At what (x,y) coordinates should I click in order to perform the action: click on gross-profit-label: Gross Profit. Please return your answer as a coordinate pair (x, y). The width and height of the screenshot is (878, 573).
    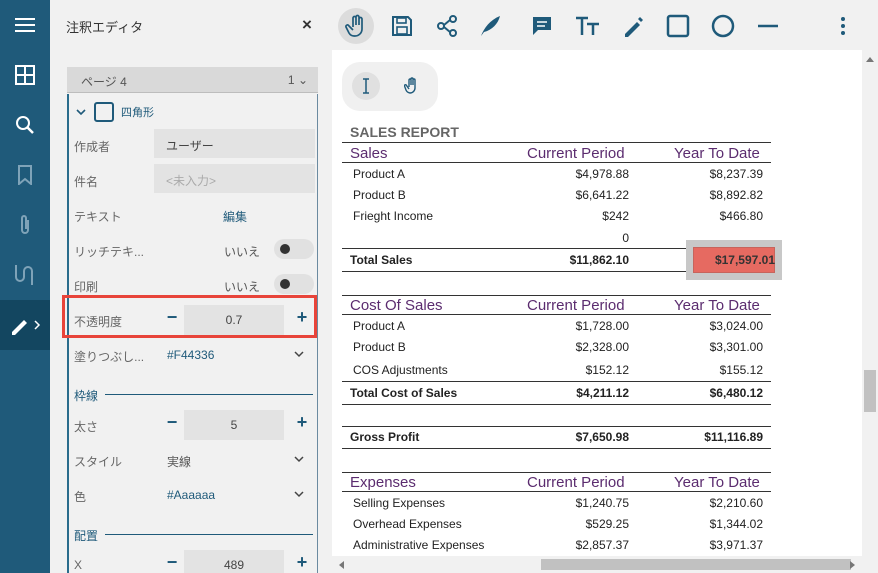
    Looking at the image, I should click on (385, 437).